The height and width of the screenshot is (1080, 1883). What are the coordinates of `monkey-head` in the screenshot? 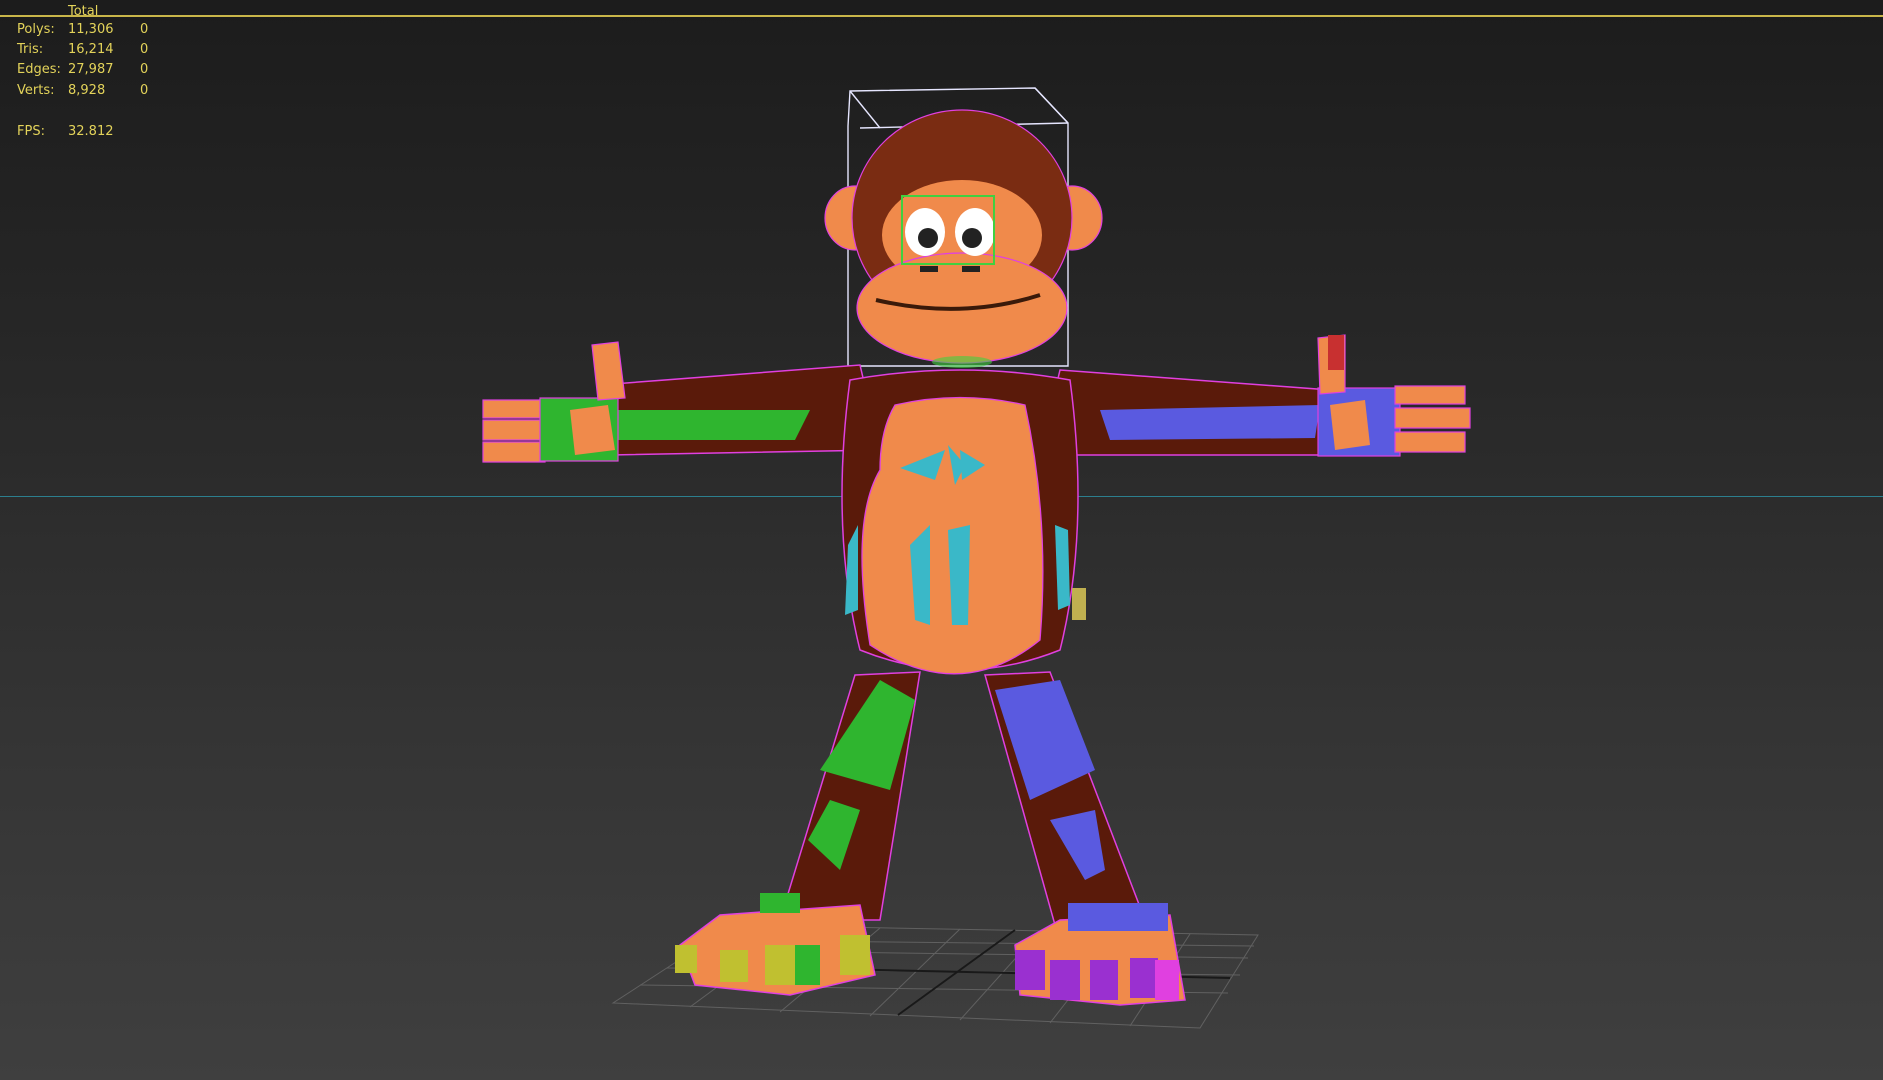 It's located at (963, 238).